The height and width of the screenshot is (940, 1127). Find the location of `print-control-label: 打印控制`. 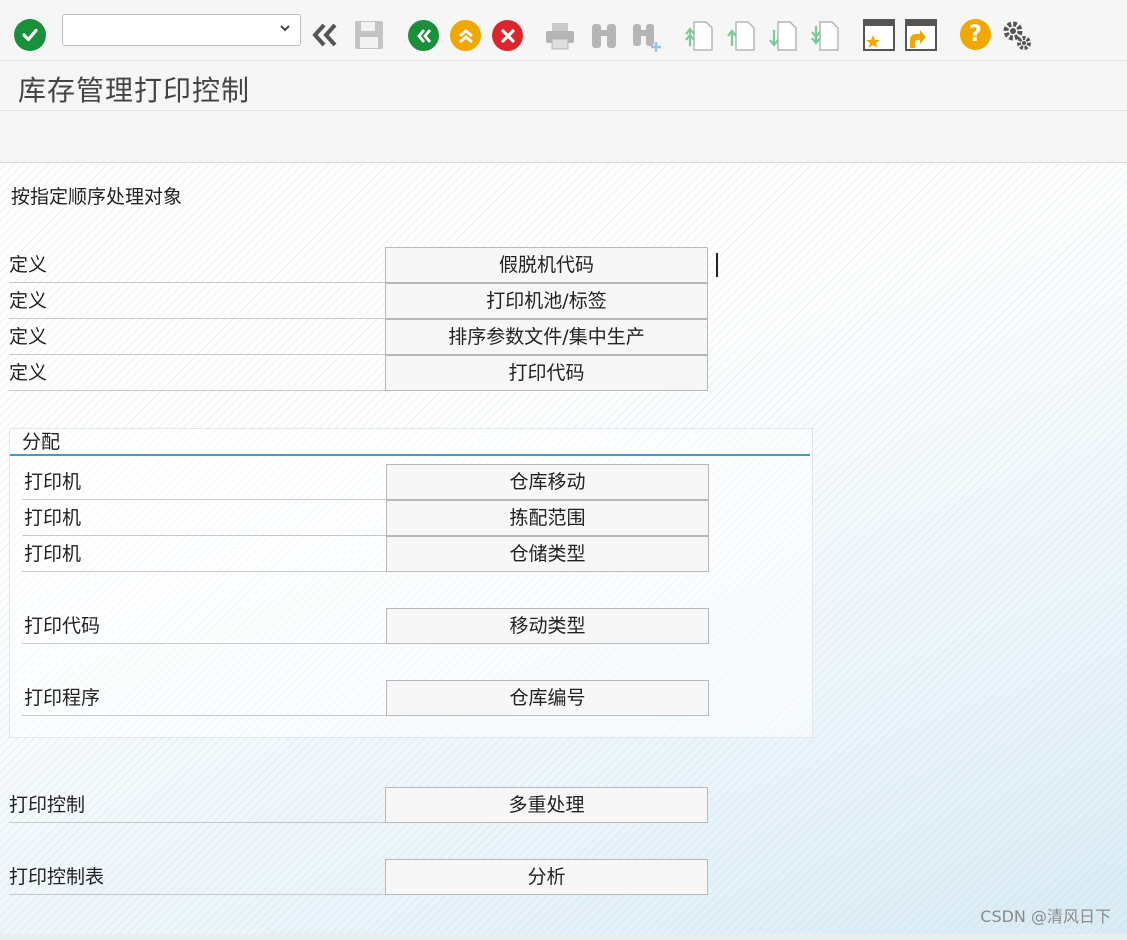

print-control-label: 打印控制 is located at coordinates (197, 805).